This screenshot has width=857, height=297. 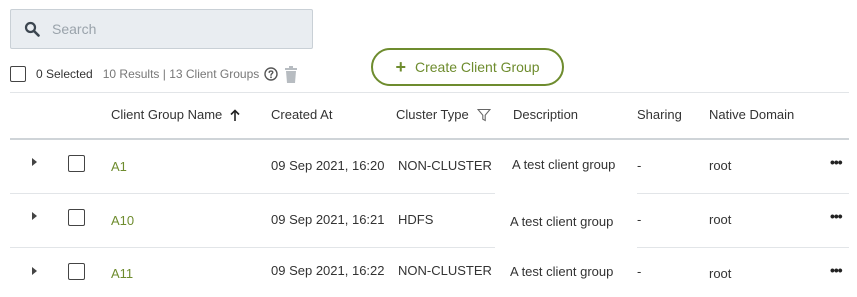 I want to click on cluster-type: HDFS, so click(x=416, y=219).